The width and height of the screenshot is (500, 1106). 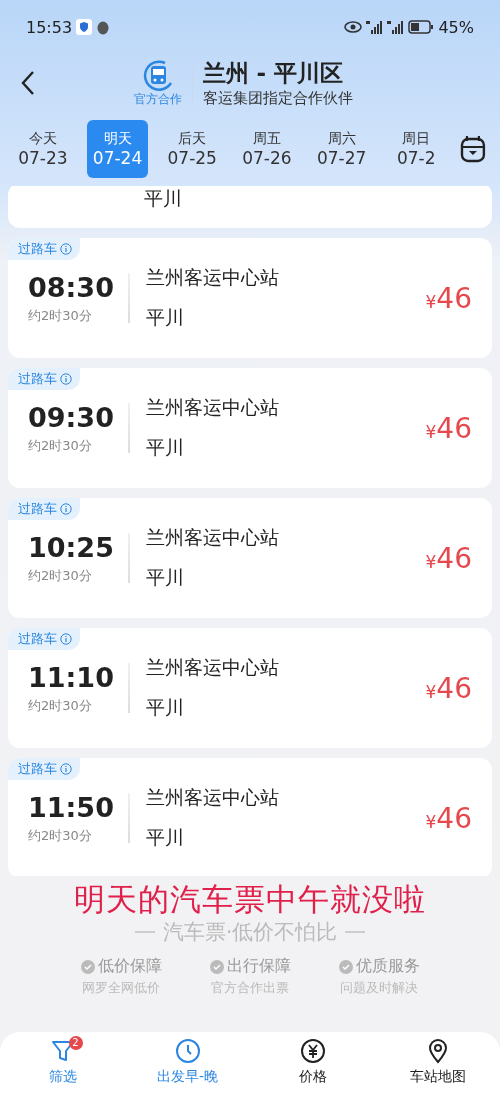 I want to click on departure-time: 08:30, so click(x=71, y=287).